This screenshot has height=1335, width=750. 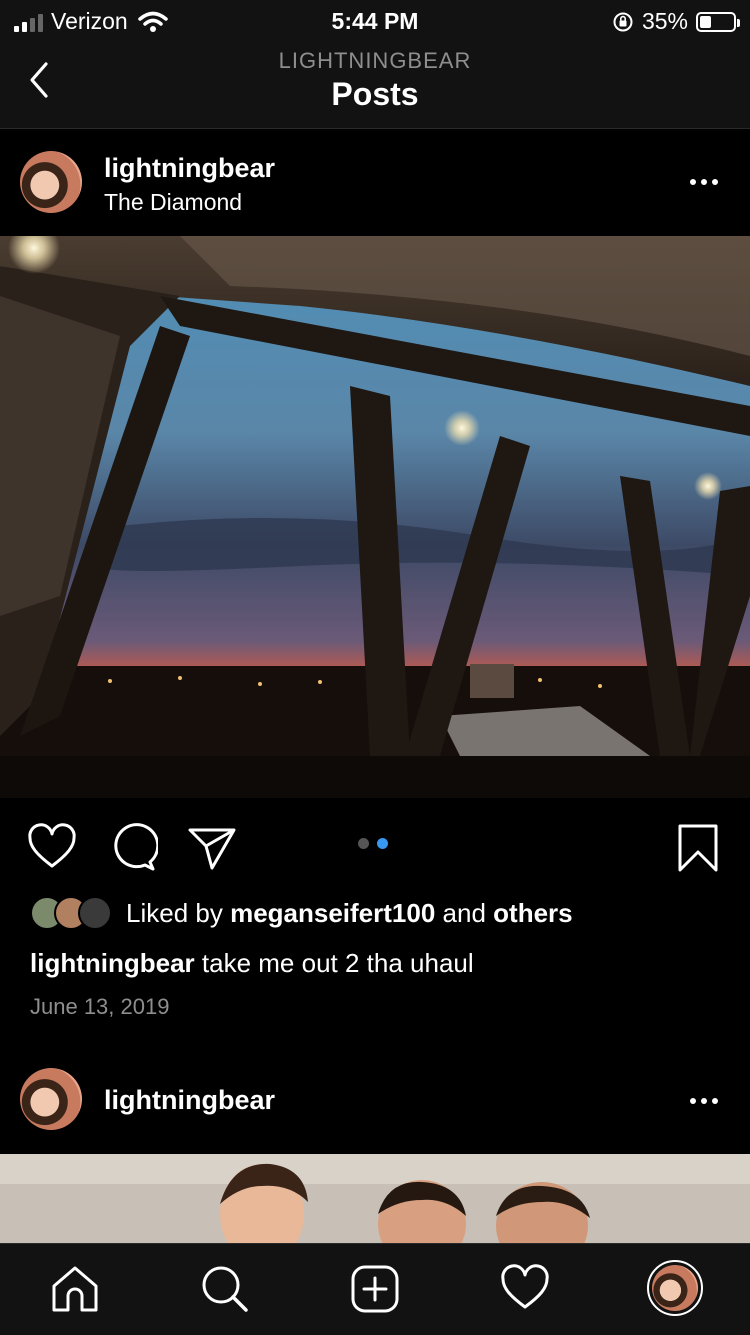 I want to click on liked-by-user: meganseifert100, so click(x=332, y=913).